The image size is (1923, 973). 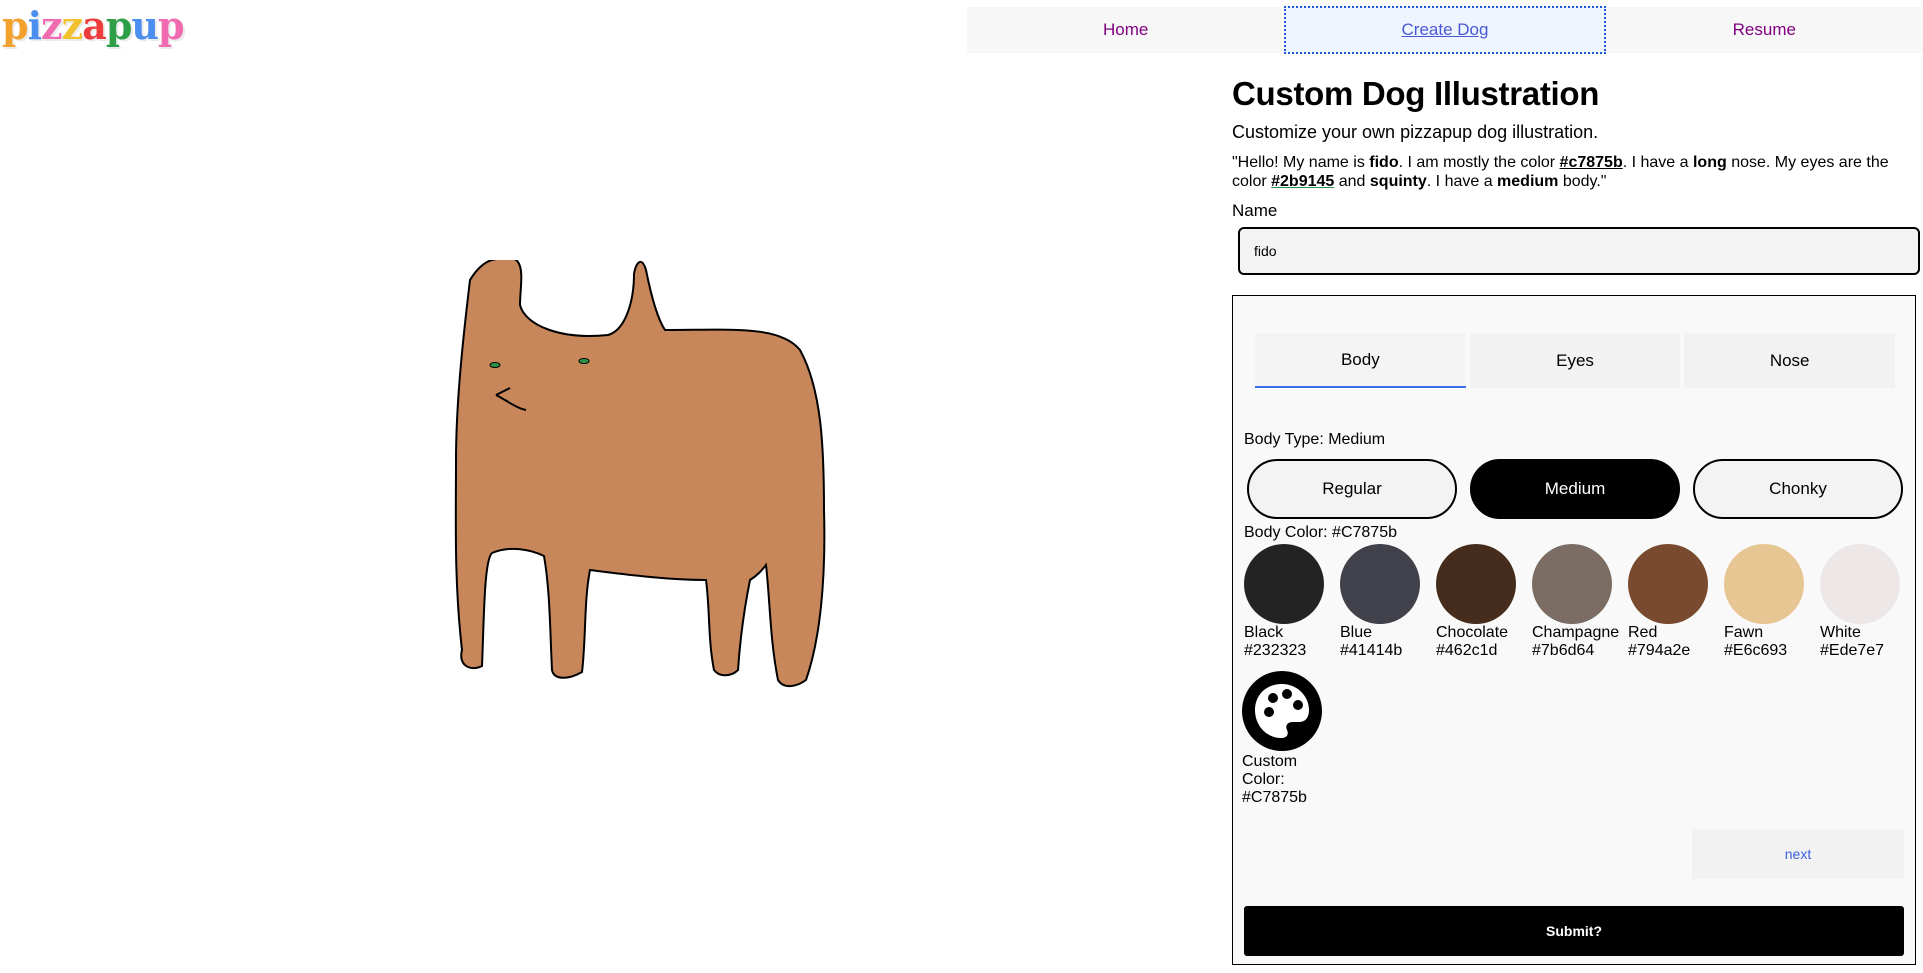 What do you see at coordinates (1798, 854) in the screenshot?
I see `next-button: next` at bounding box center [1798, 854].